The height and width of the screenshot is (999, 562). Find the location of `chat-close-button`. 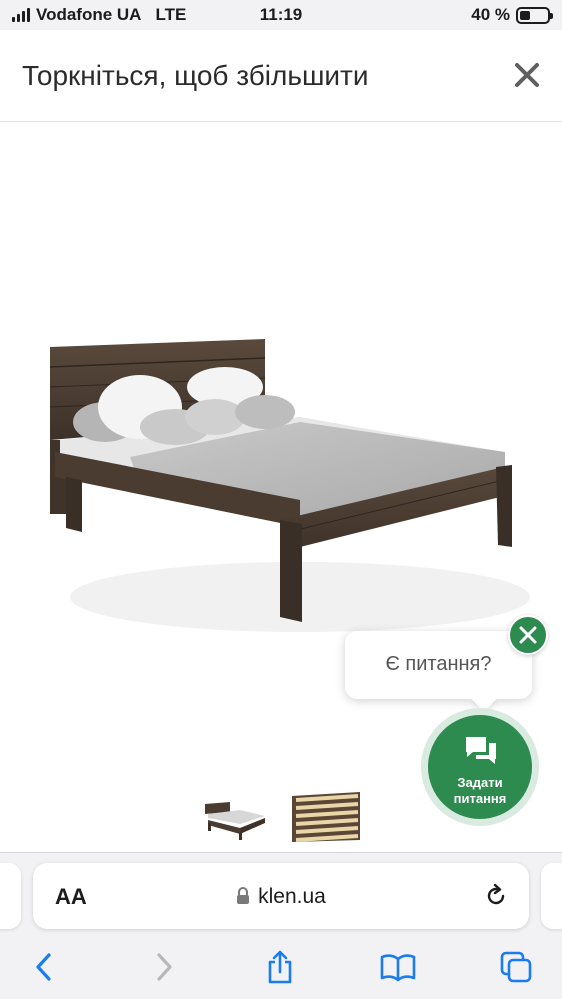

chat-close-button is located at coordinates (528, 635).